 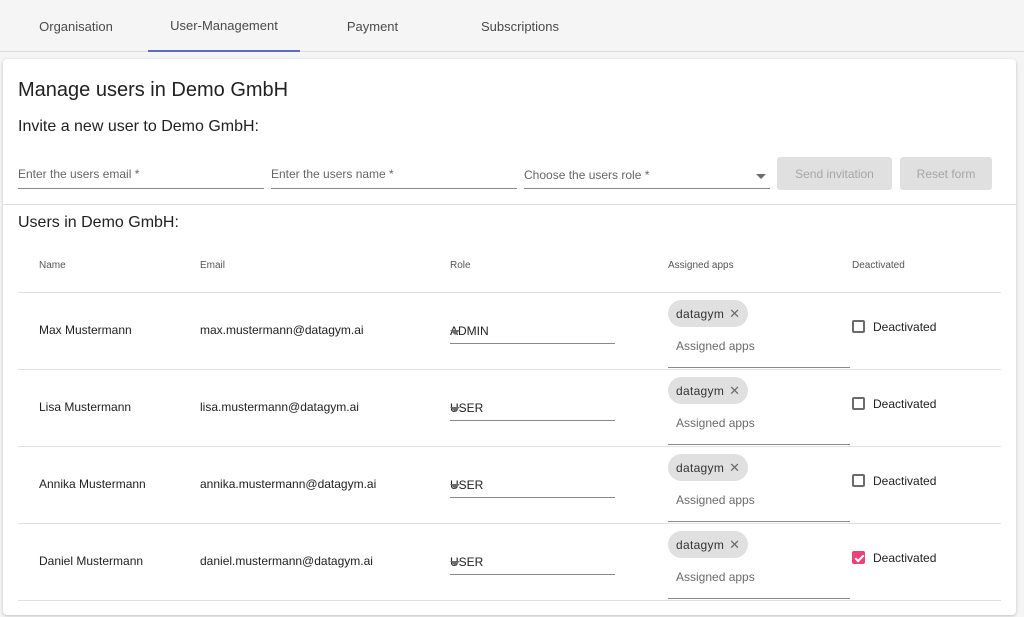 I want to click on invite-role-select: Choose the users role *, so click(x=647, y=174).